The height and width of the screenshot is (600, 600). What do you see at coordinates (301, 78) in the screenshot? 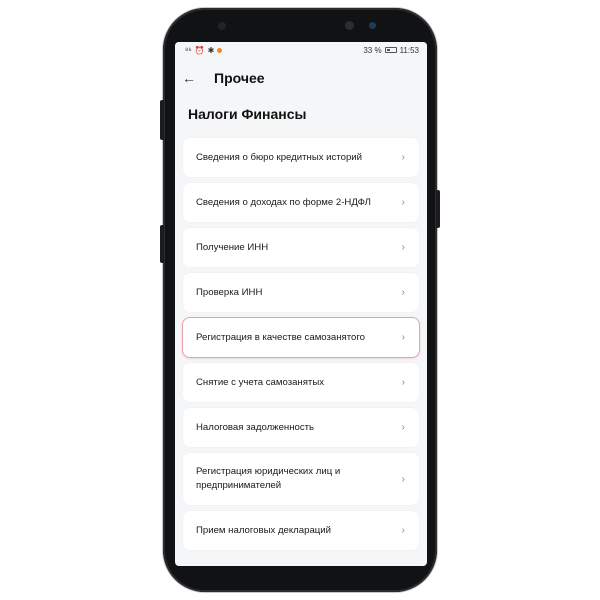
I see `app-bar: ← Прочее` at bounding box center [301, 78].